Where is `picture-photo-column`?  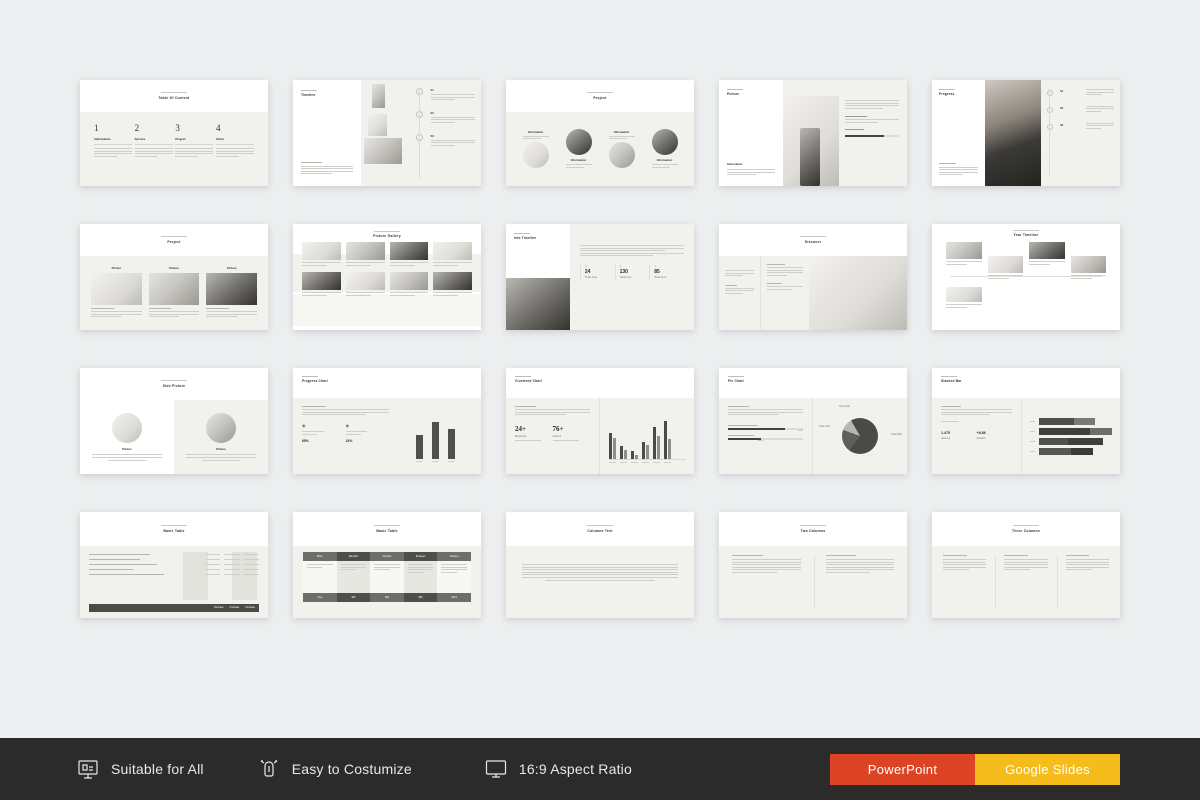
picture-photo-column is located at coordinates (811, 133).